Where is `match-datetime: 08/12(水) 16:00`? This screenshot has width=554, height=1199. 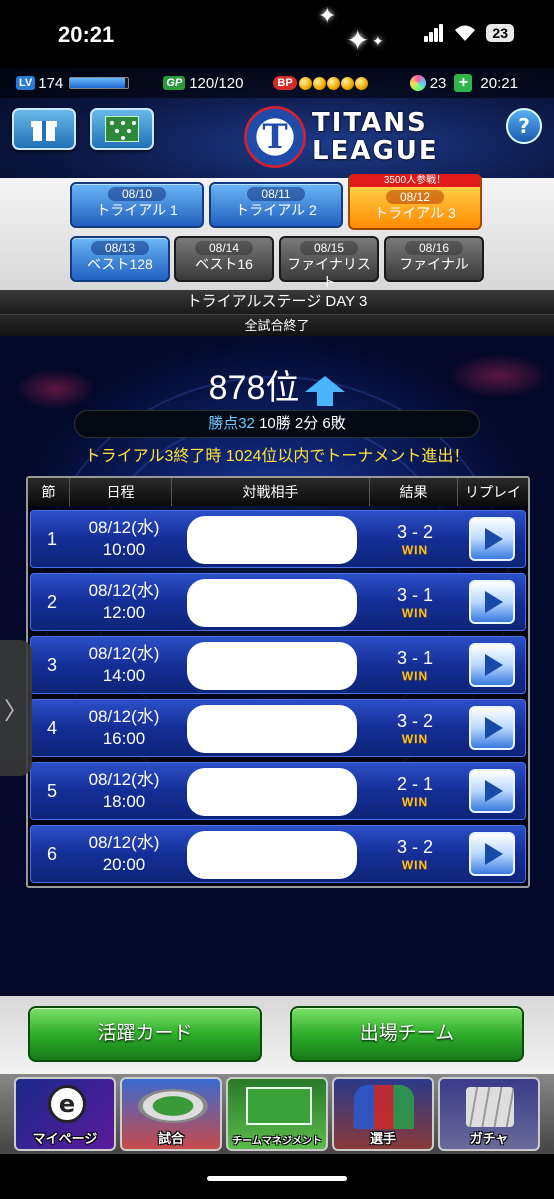
match-datetime: 08/12(水) 16:00 is located at coordinates (124, 728).